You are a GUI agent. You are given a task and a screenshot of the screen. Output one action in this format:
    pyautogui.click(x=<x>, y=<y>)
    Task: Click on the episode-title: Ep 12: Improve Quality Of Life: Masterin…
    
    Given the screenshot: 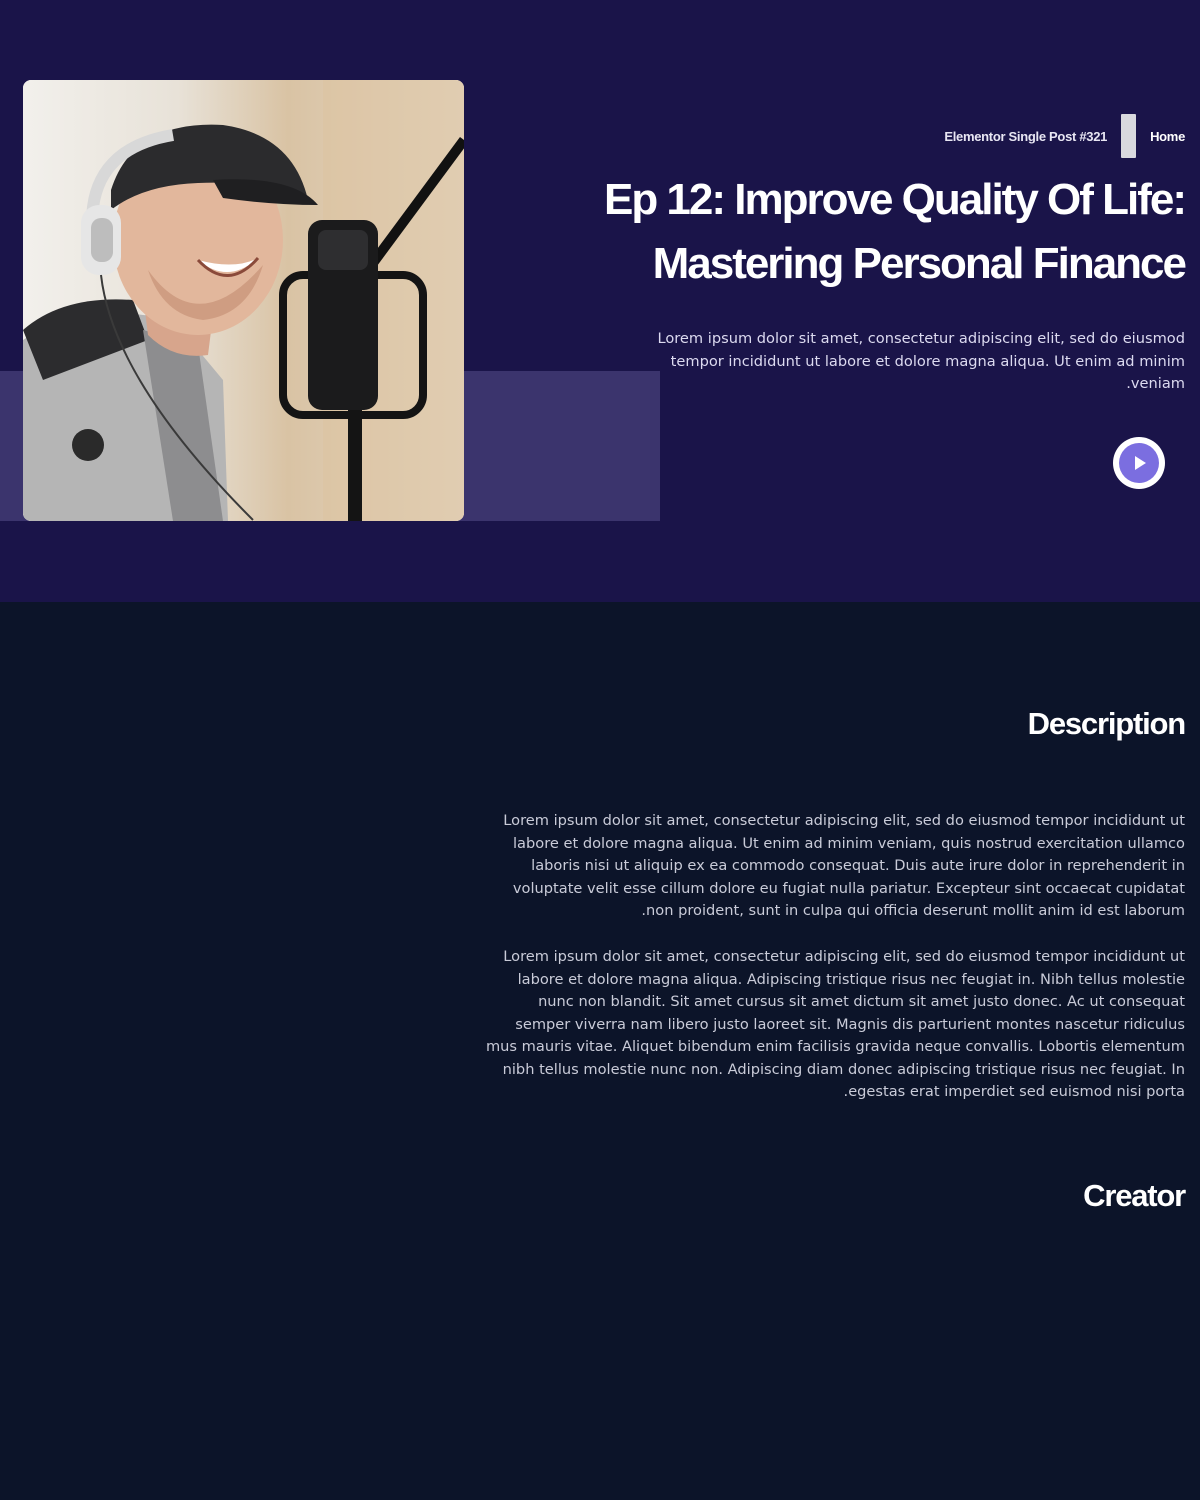 What is the action you would take?
    pyautogui.click(x=895, y=231)
    